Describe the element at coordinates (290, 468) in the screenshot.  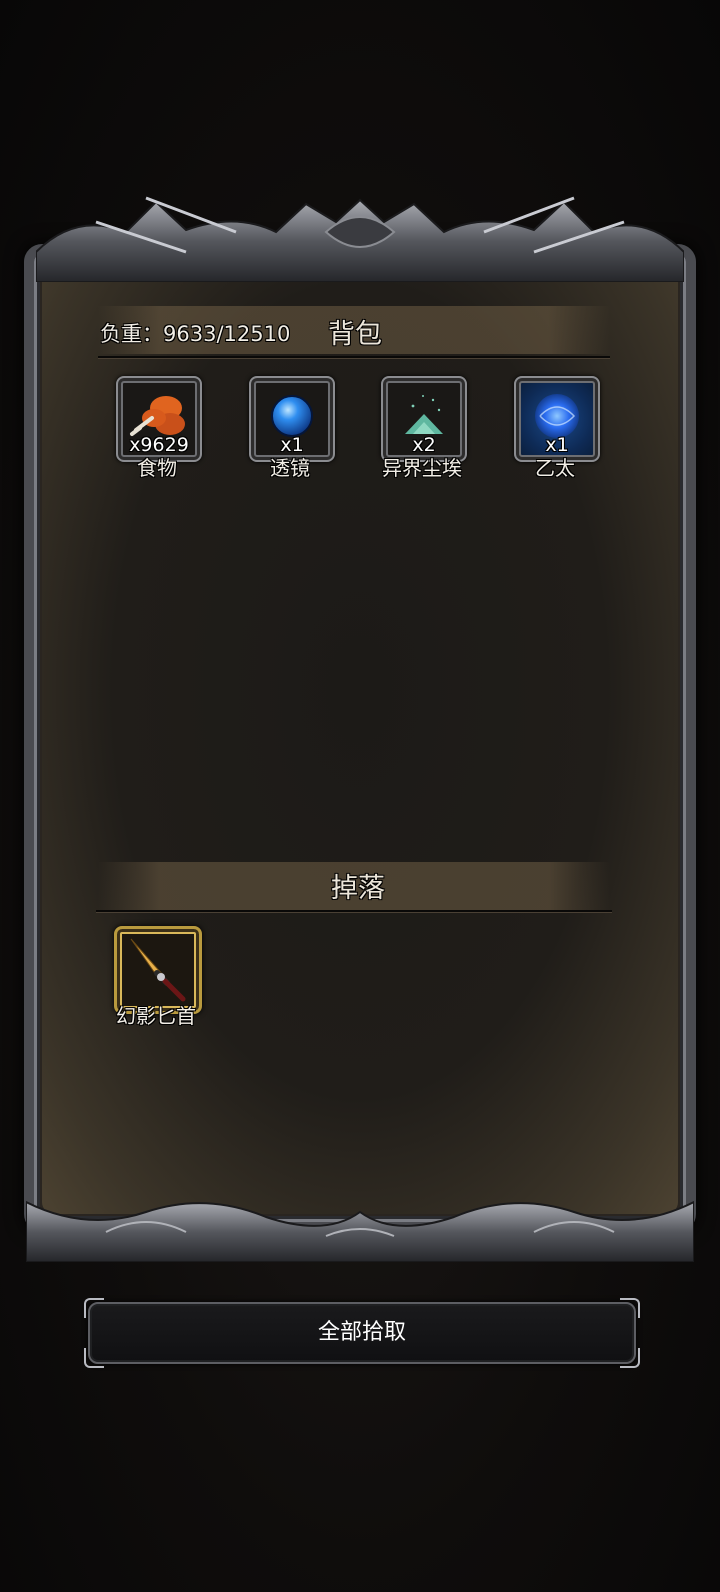
I see `item-name-lens: 透镜` at that location.